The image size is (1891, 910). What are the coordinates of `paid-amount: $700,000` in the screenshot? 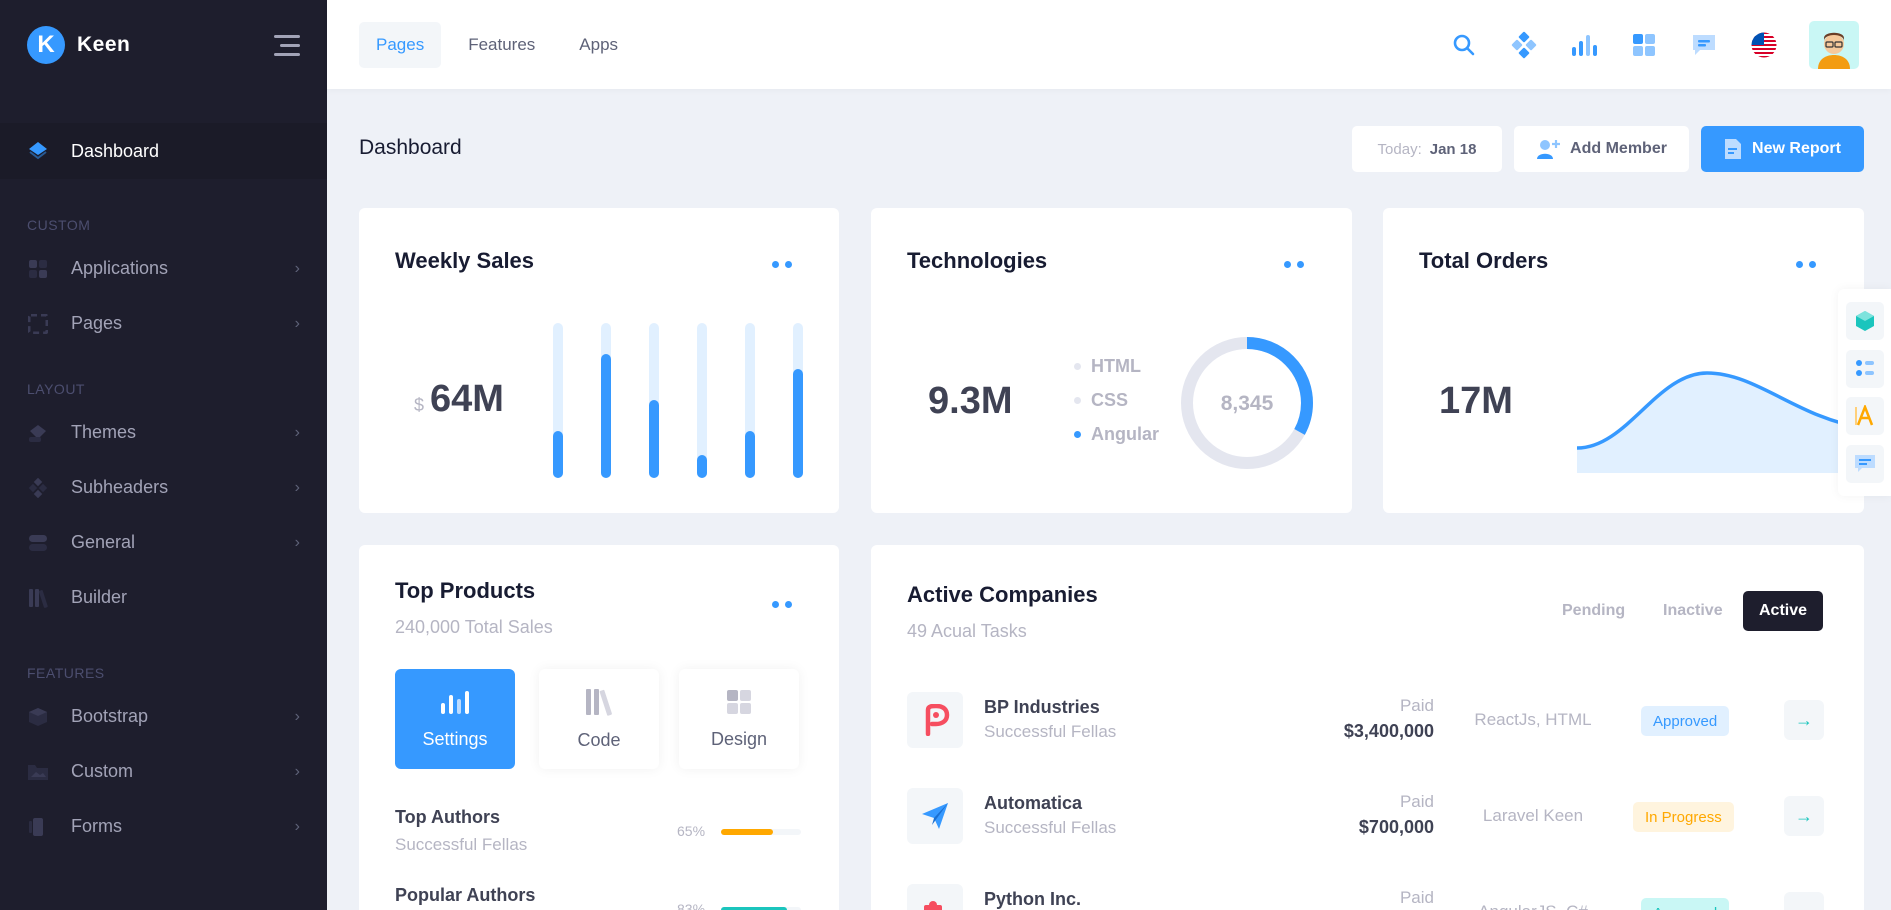 It's located at (1396, 827).